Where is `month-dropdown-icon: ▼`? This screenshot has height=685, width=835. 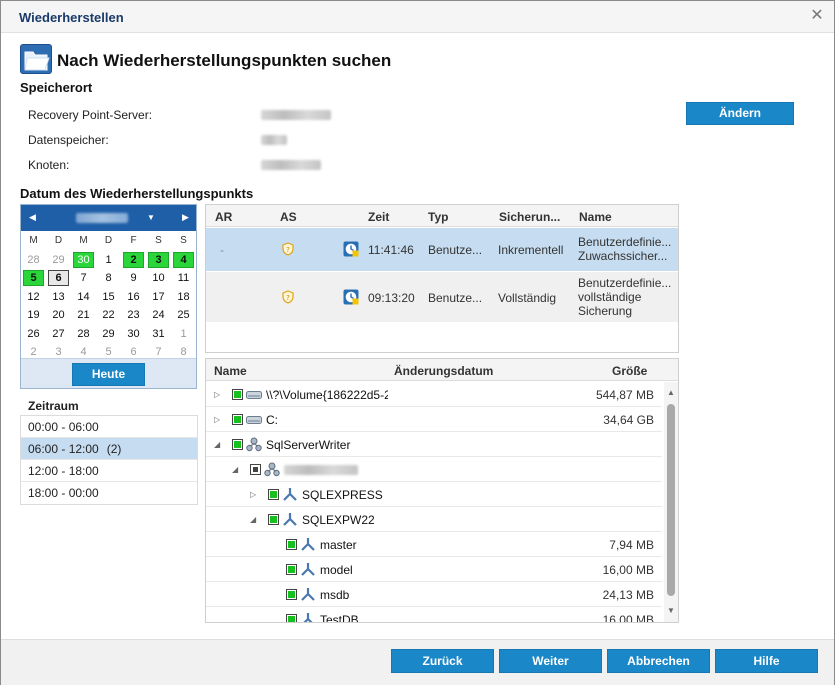 month-dropdown-icon: ▼ is located at coordinates (151, 217).